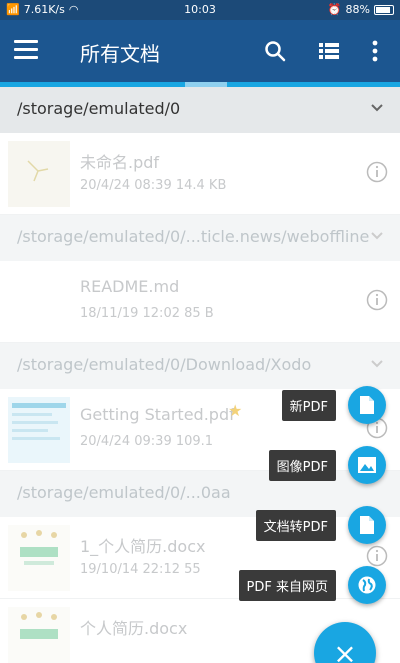 The height and width of the screenshot is (663, 400). What do you see at coordinates (134, 628) in the screenshot?
I see `file-name: 个人简历.docx` at bounding box center [134, 628].